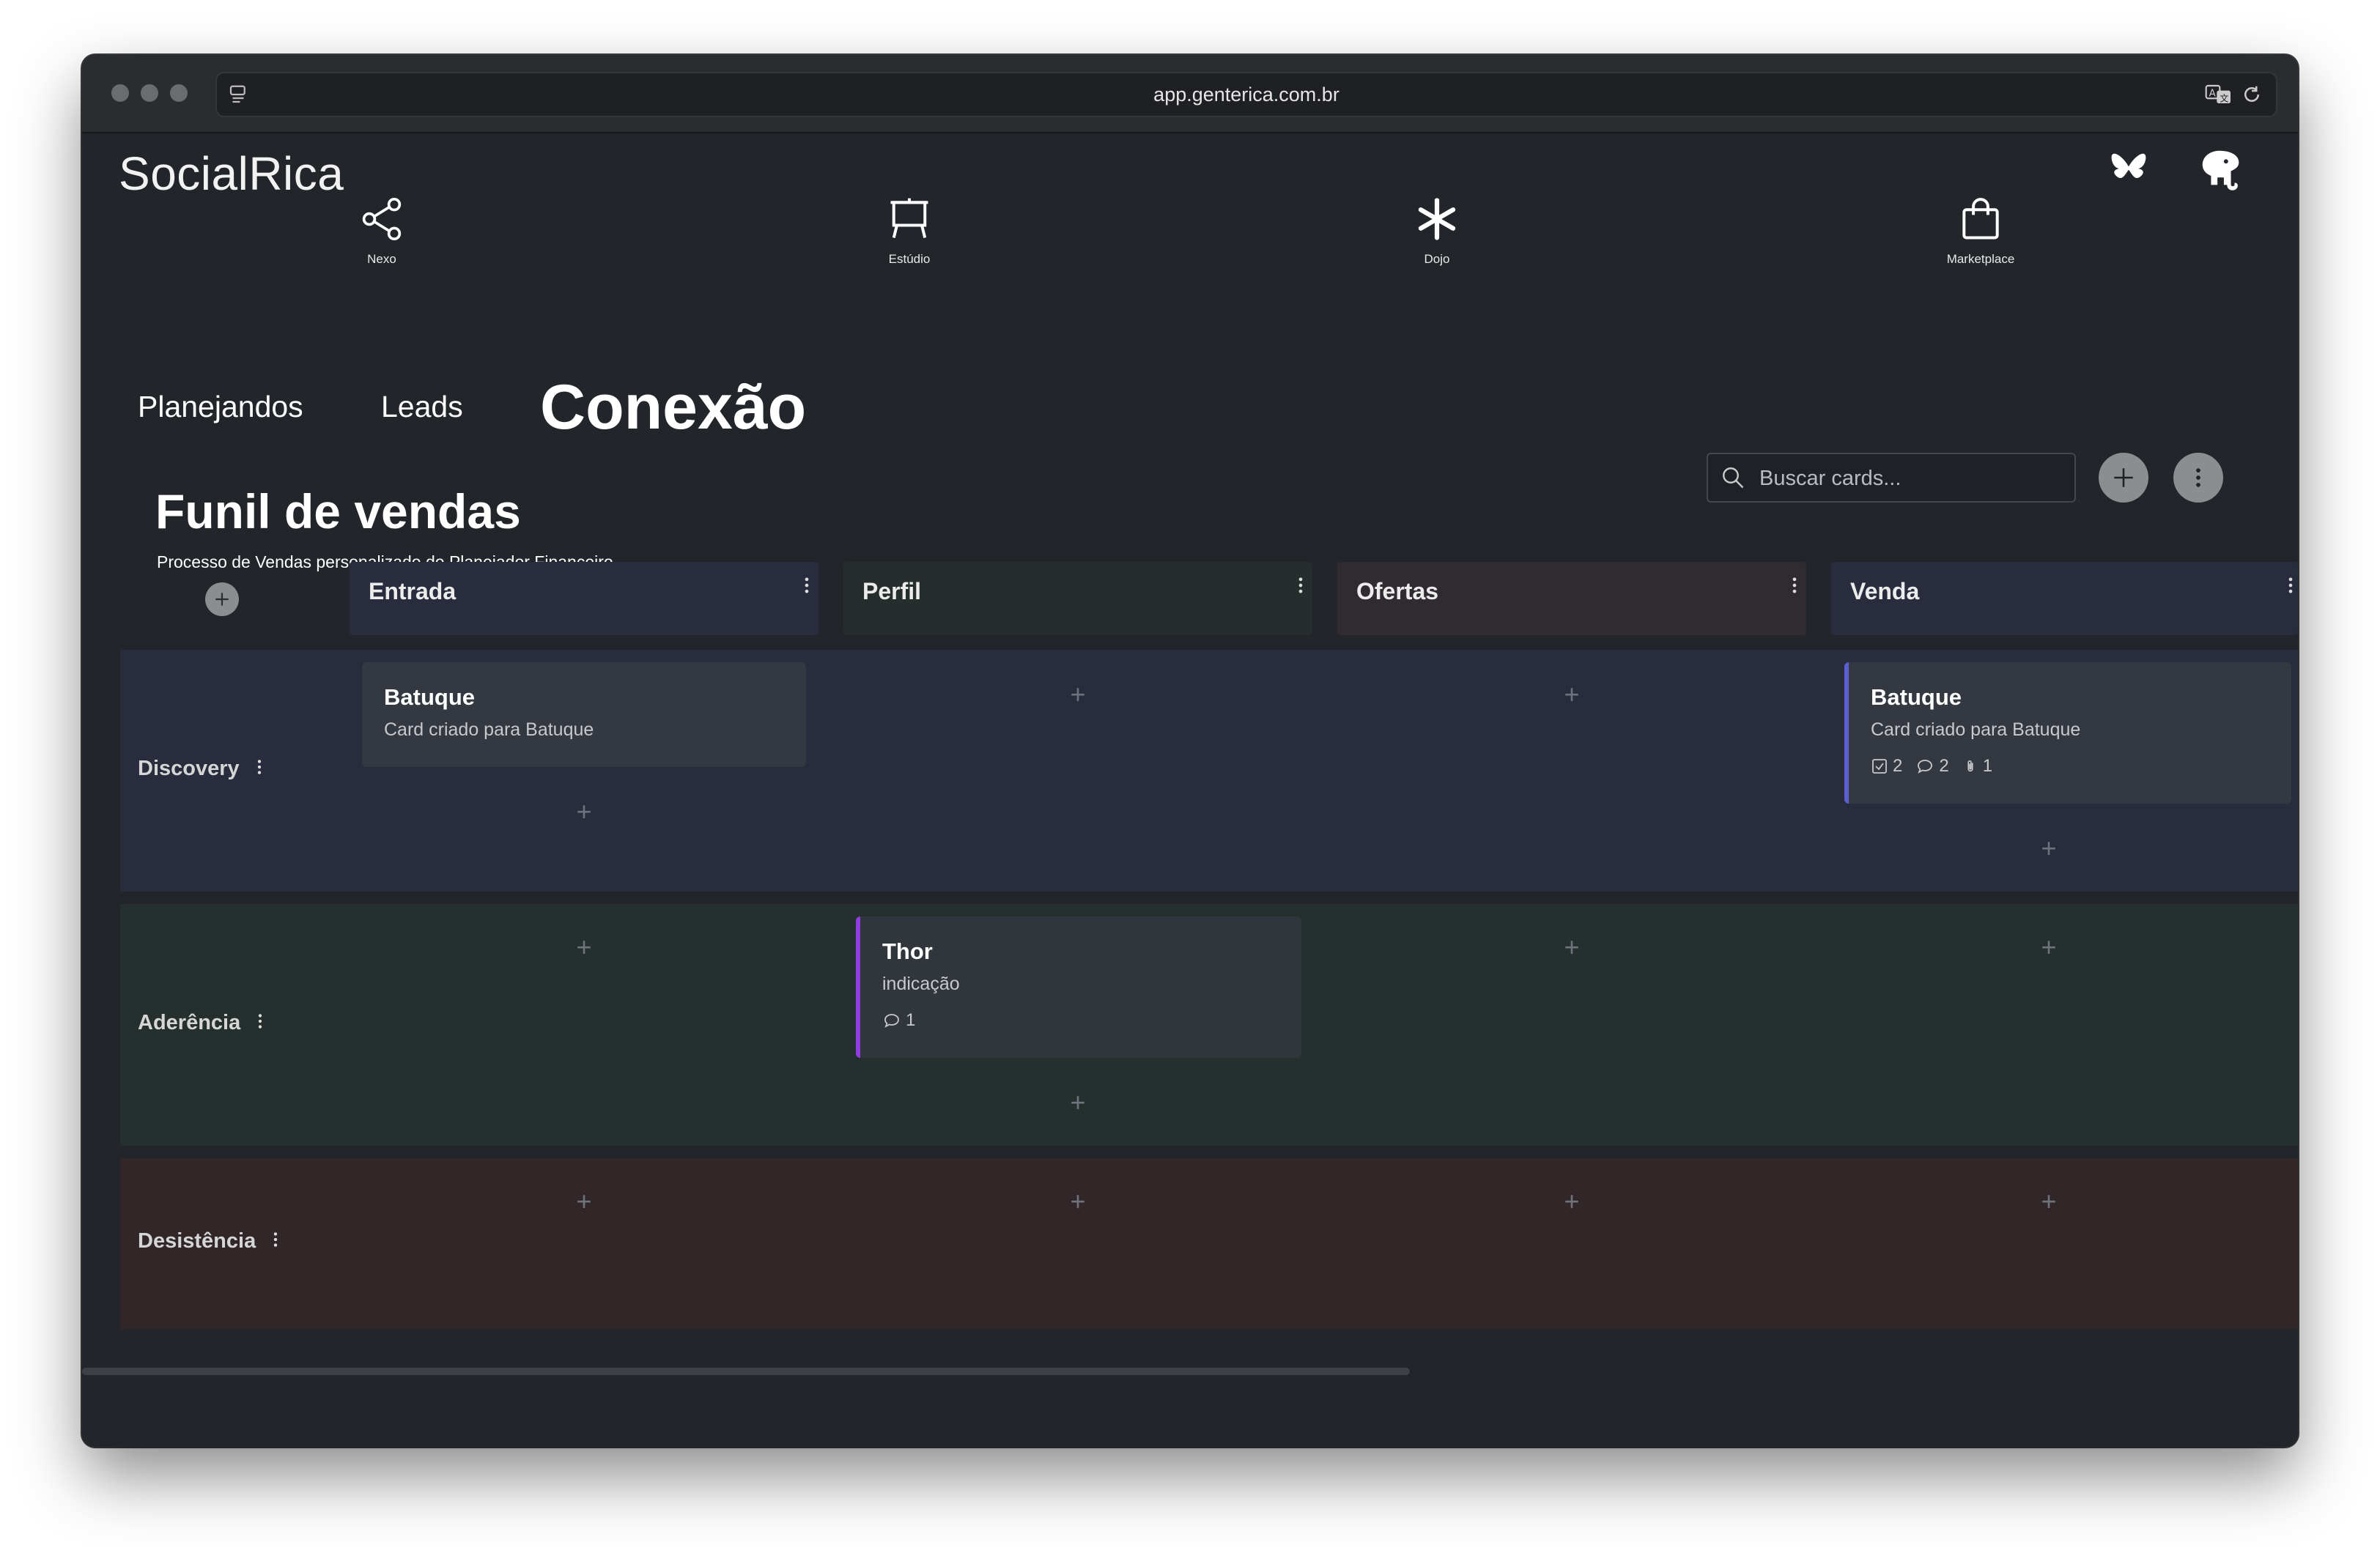  What do you see at coordinates (1980, 259) in the screenshot?
I see `nav-marketplace-label: Marketplace` at bounding box center [1980, 259].